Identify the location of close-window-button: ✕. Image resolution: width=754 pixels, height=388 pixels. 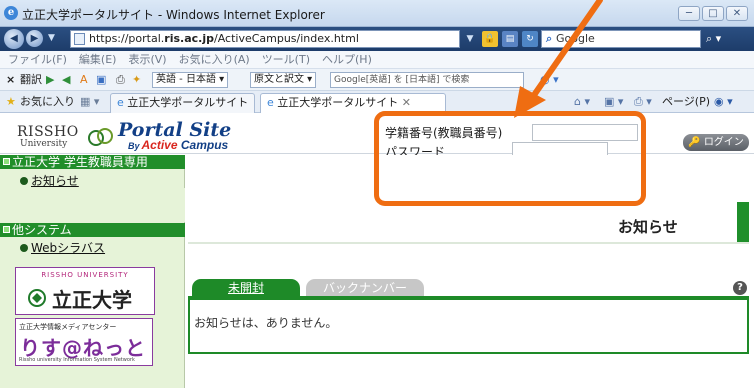
(737, 13).